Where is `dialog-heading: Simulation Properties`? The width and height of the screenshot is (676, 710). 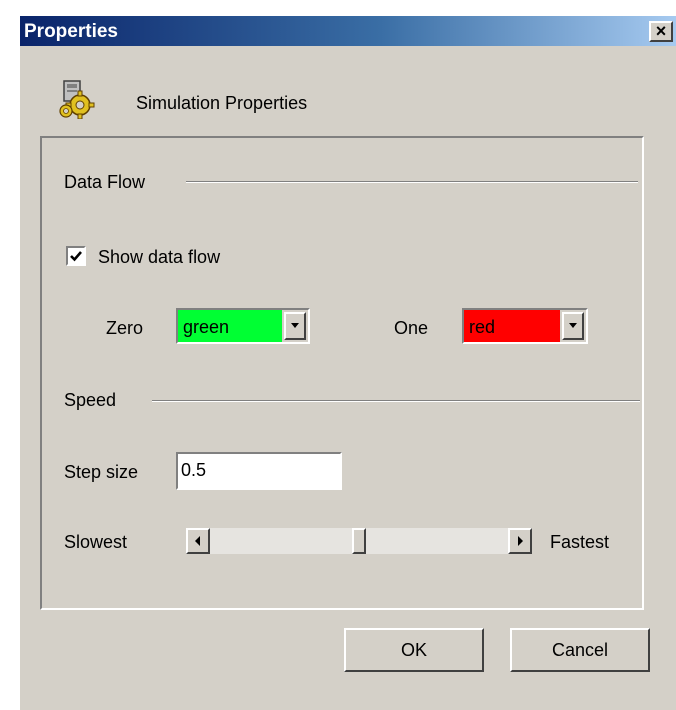 dialog-heading: Simulation Properties is located at coordinates (222, 103).